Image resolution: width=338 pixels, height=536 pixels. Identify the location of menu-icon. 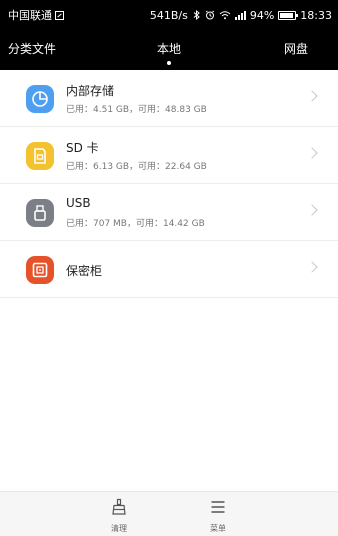
(218, 507).